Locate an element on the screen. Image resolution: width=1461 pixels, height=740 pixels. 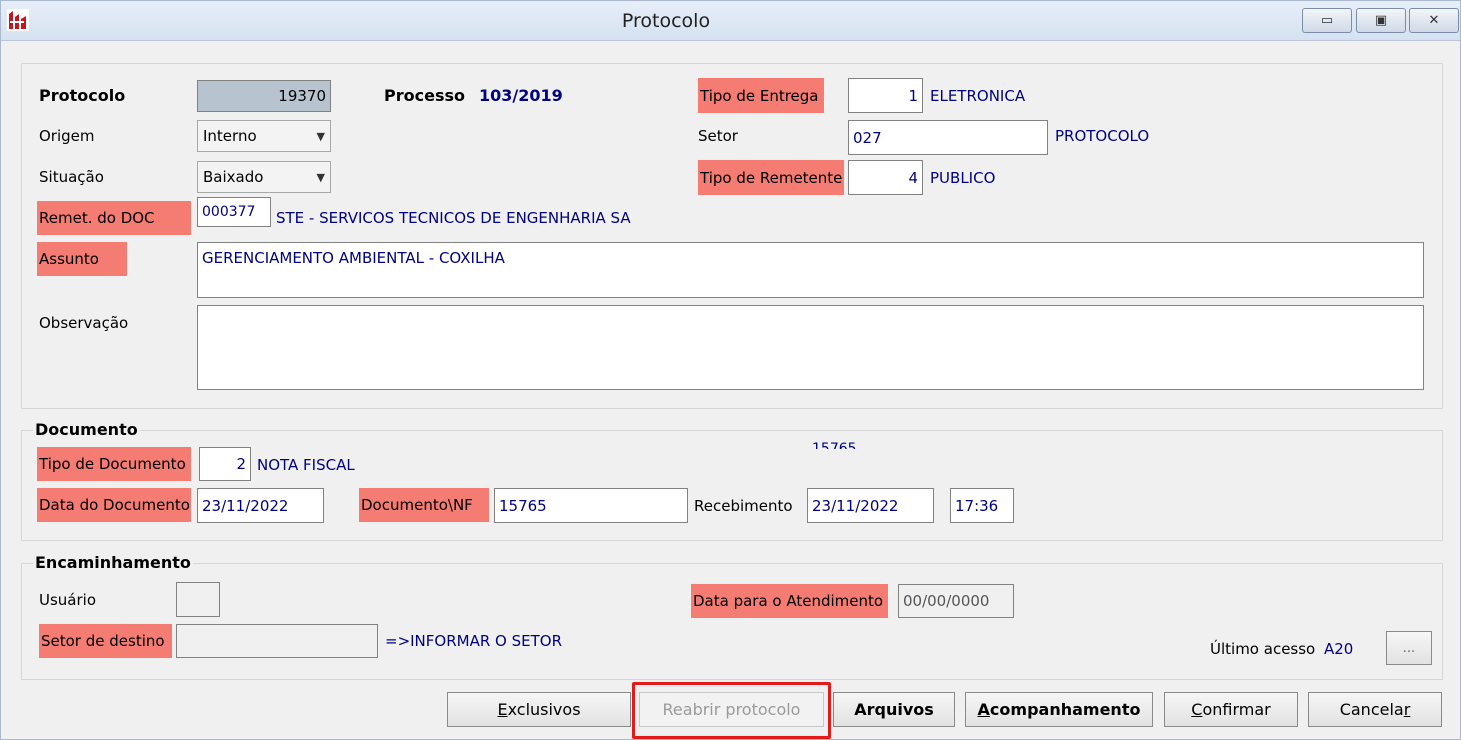
tipo-documento-desc: NOTA FISCAL is located at coordinates (306, 465).